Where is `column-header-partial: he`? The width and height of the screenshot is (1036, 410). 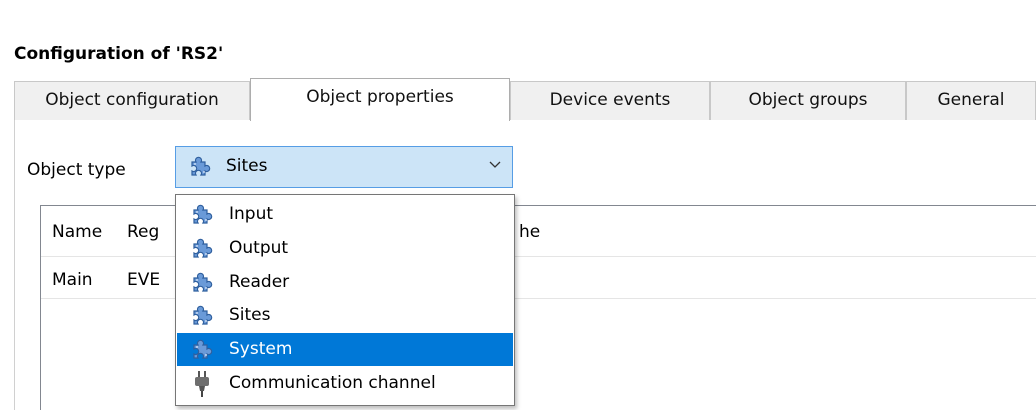
column-header-partial: he is located at coordinates (529, 232).